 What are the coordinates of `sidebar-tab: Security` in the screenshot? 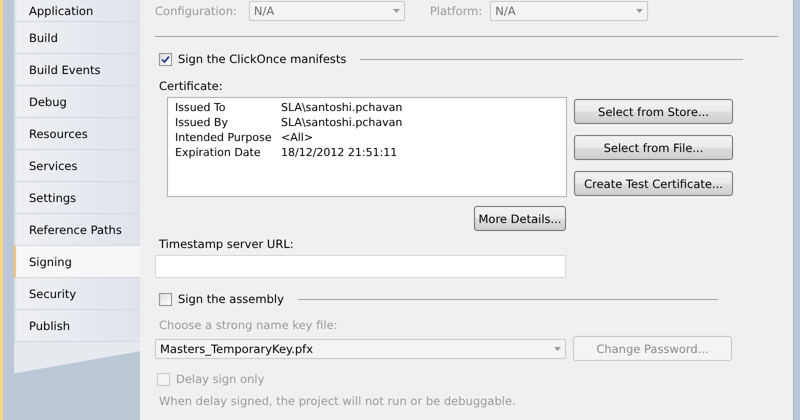 It's located at (77, 294).